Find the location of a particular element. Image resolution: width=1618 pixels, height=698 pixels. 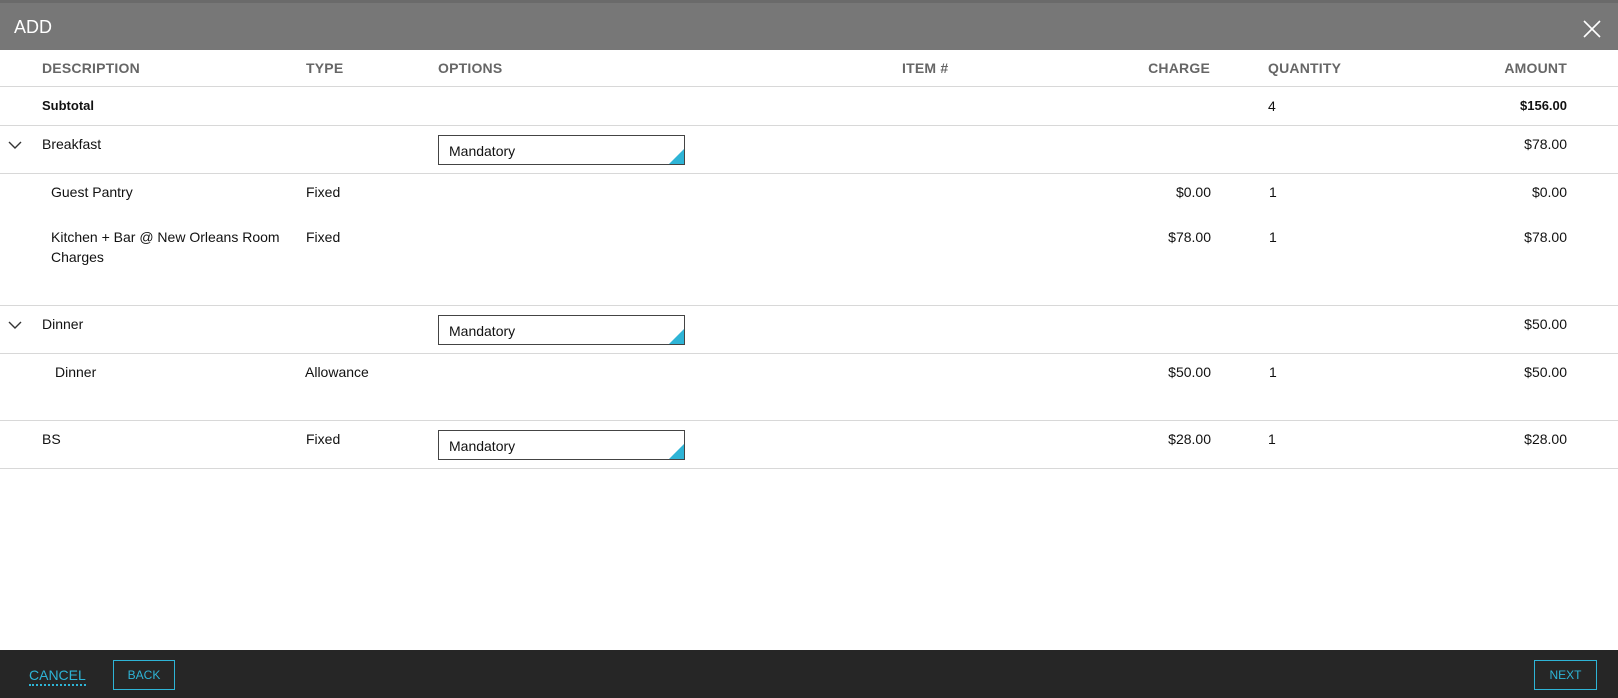

item-charge: $50.00 is located at coordinates (1189, 372).